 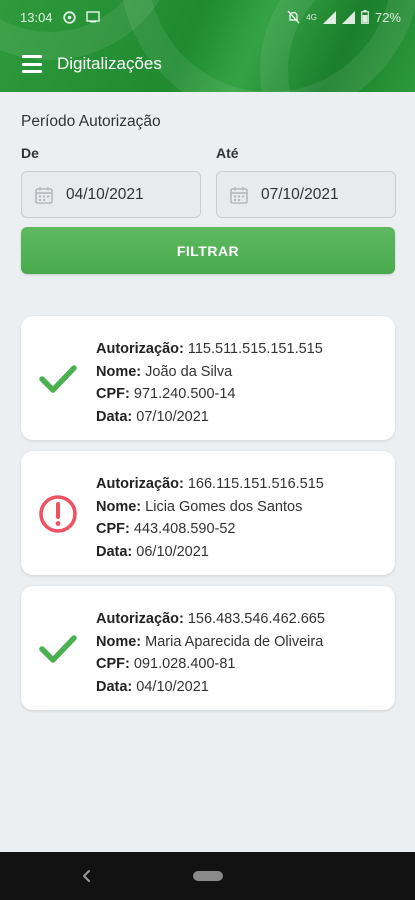 What do you see at coordinates (58, 514) in the screenshot?
I see `alert-icon` at bounding box center [58, 514].